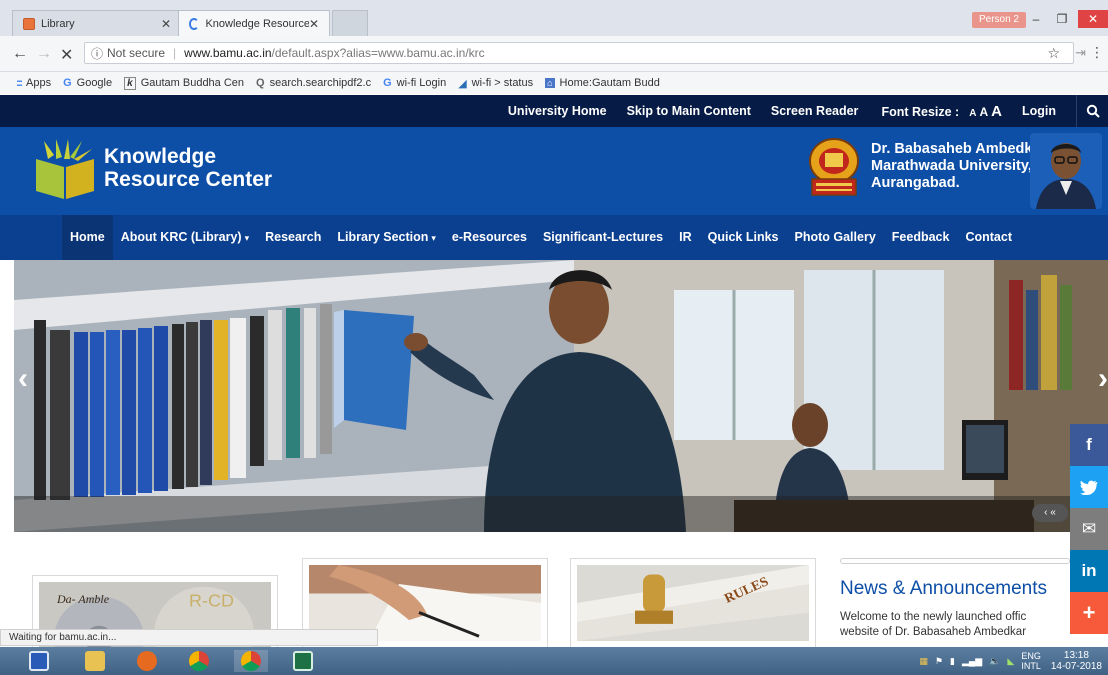 This screenshot has height=675, width=1108. I want to click on nav-item-research: Research, so click(293, 237).